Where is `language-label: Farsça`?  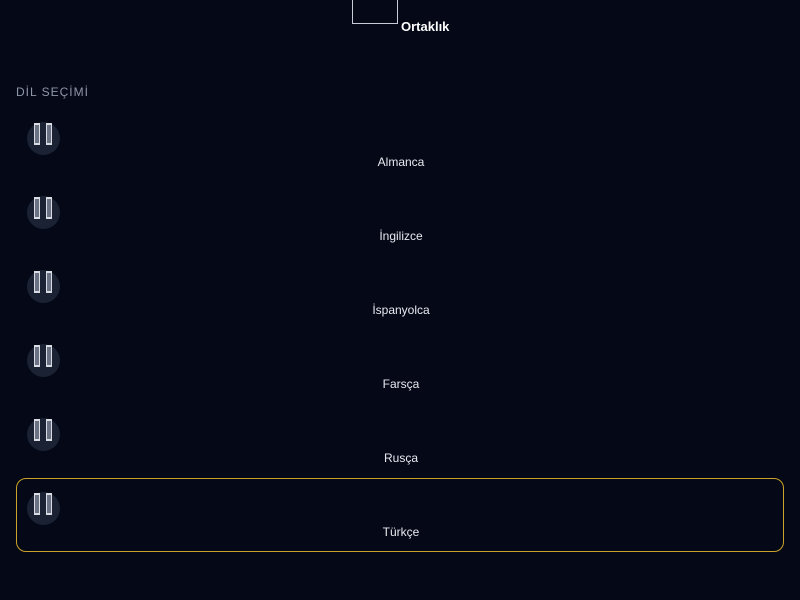 language-label: Farsça is located at coordinates (401, 384).